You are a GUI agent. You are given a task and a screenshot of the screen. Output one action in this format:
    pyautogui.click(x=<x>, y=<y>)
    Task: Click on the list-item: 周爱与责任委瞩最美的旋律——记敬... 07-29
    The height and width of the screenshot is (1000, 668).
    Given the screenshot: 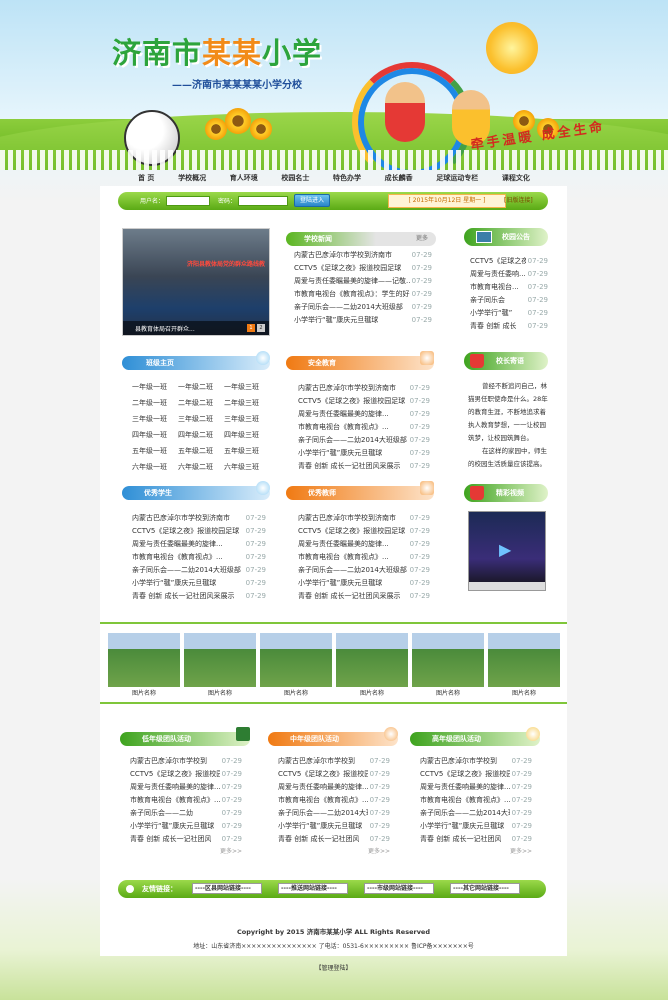 What is the action you would take?
    pyautogui.click(x=363, y=281)
    